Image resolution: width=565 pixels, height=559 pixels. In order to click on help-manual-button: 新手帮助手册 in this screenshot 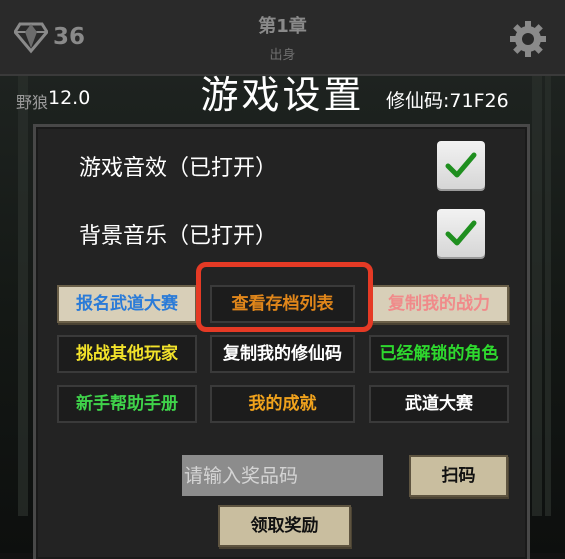, I will do `click(127, 404)`.